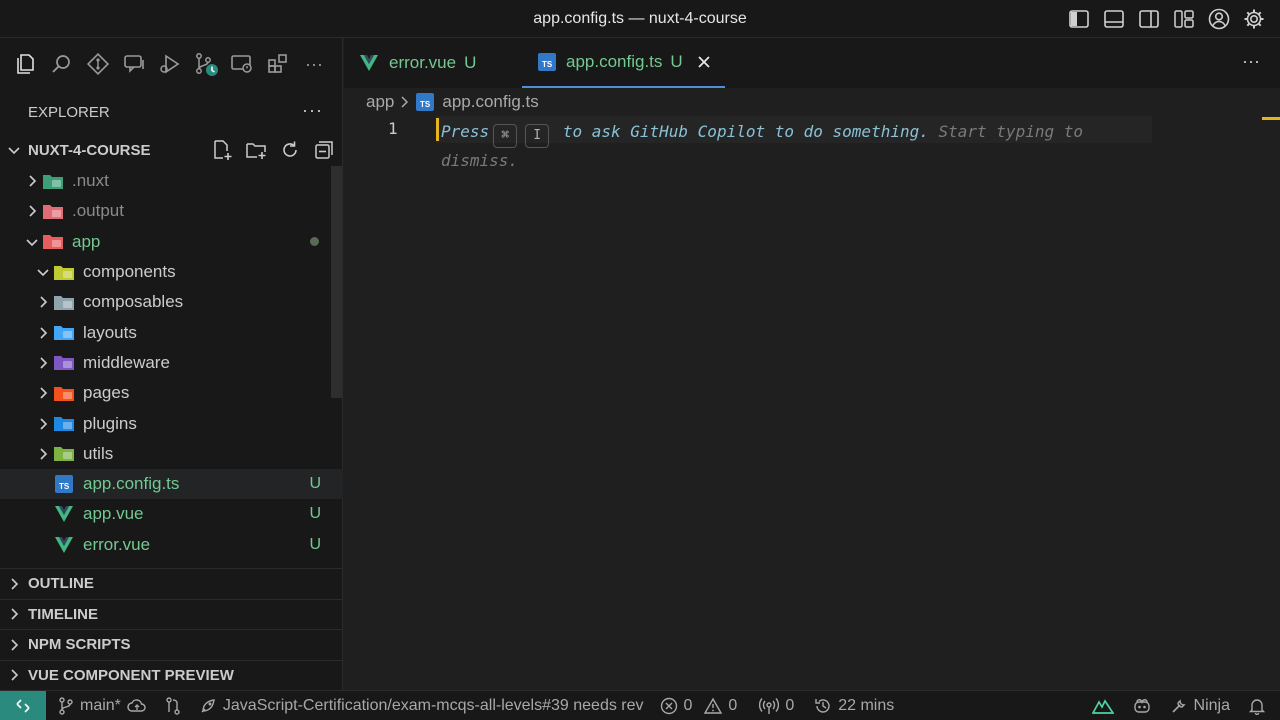  What do you see at coordinates (171, 150) in the screenshot?
I see `project-section-header: NUXT-4-COURSE` at bounding box center [171, 150].